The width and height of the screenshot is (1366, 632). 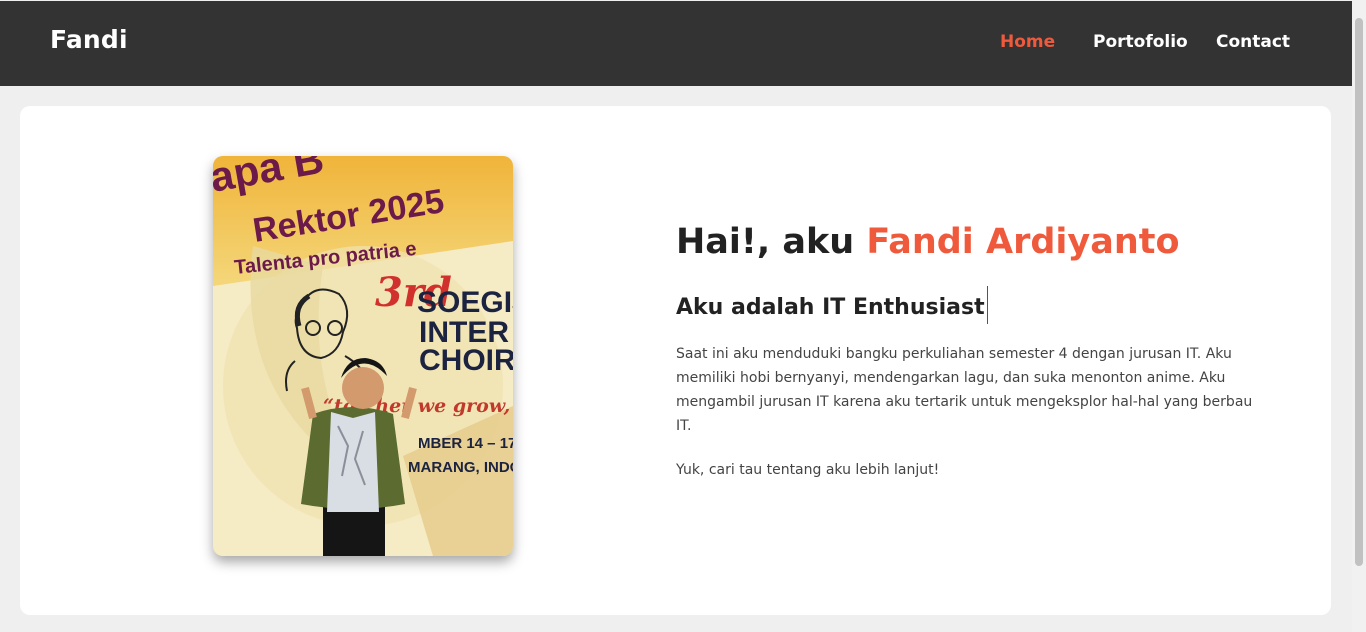 I want to click on greeting-prefix: Hai!, aku, so click(x=771, y=242).